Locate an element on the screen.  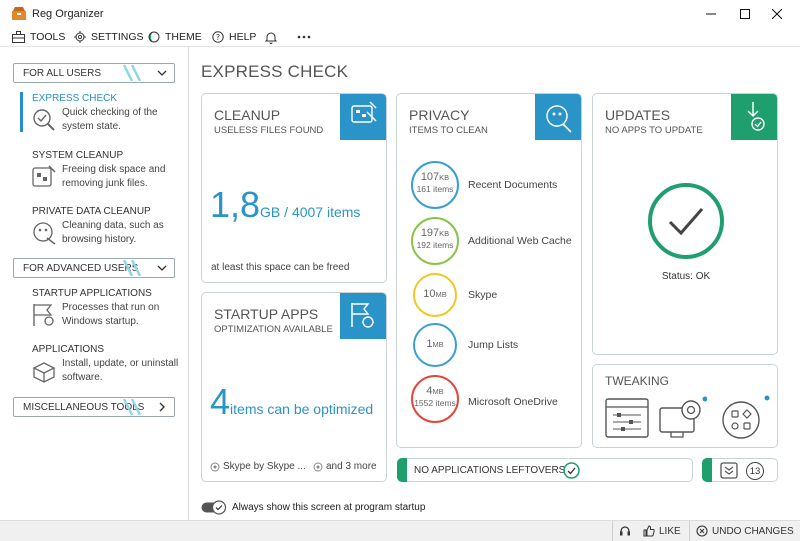
sidebar-item-desc: Install, update, or uninstall software. is located at coordinates (120, 370).